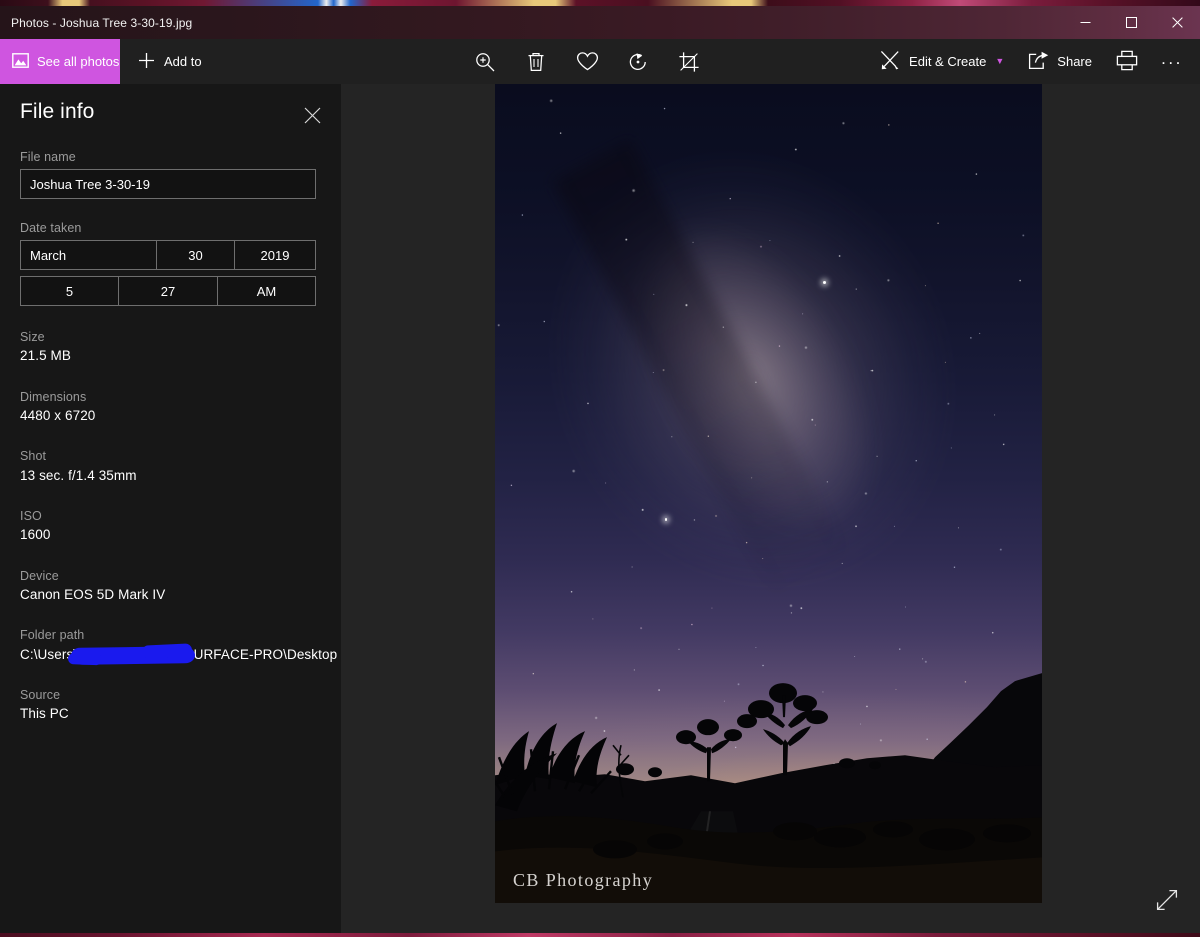 This screenshot has height=937, width=1200. Describe the element at coordinates (689, 62) in the screenshot. I see `crop-icon` at that location.